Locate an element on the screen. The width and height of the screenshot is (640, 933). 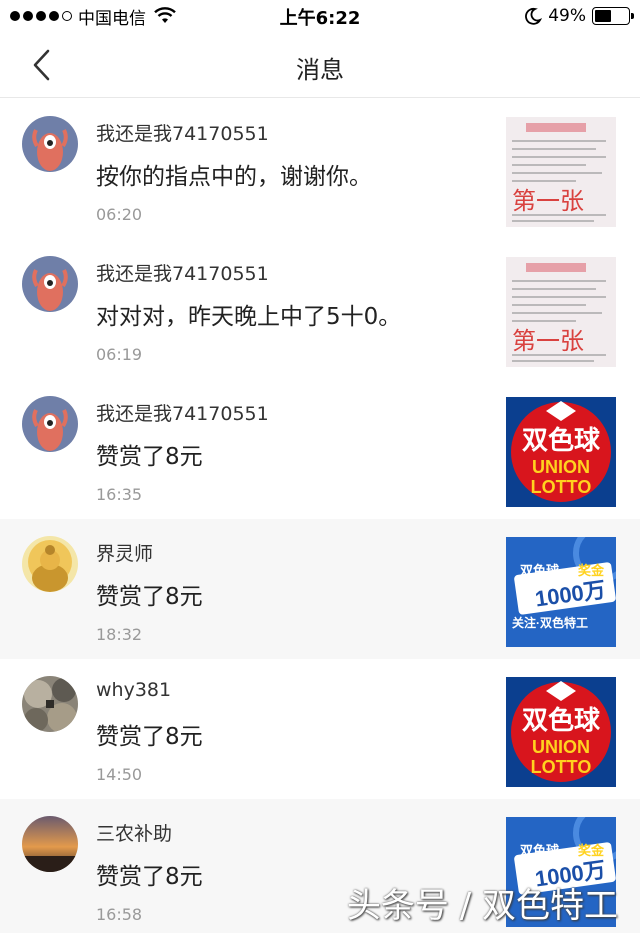
sender-name: 界灵师 is located at coordinates (124, 552).